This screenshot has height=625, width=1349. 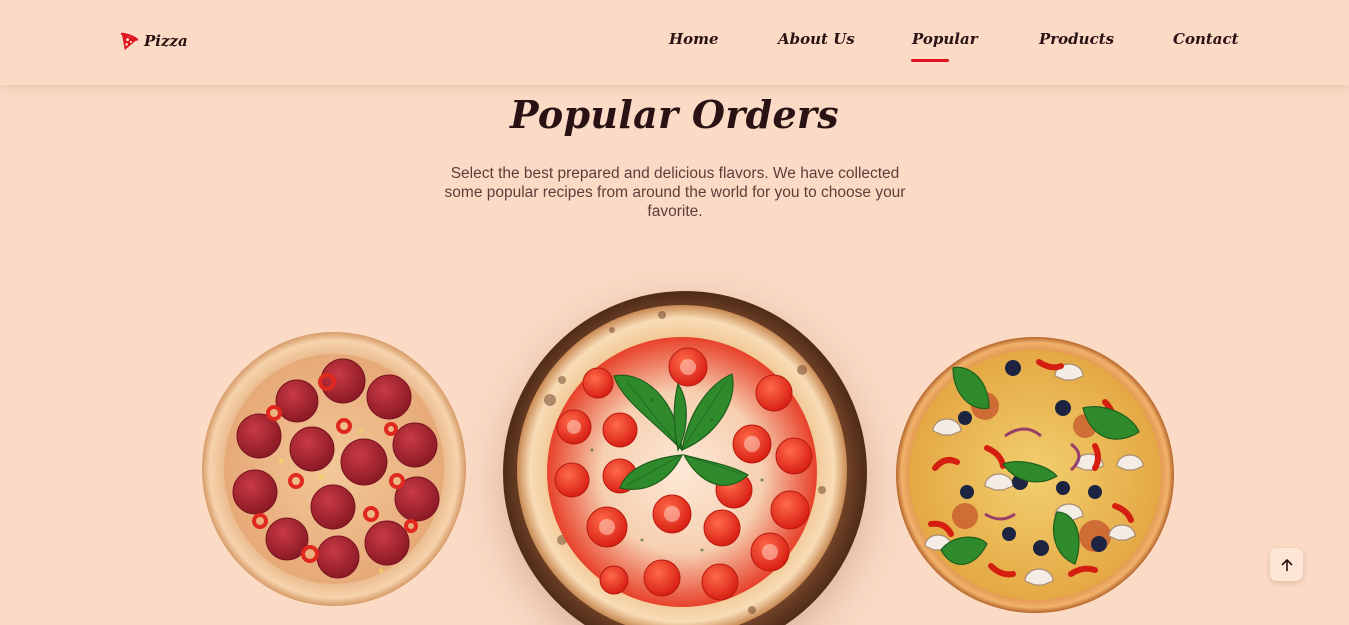 What do you see at coordinates (1206, 39) in the screenshot?
I see `nav-contact: Contact` at bounding box center [1206, 39].